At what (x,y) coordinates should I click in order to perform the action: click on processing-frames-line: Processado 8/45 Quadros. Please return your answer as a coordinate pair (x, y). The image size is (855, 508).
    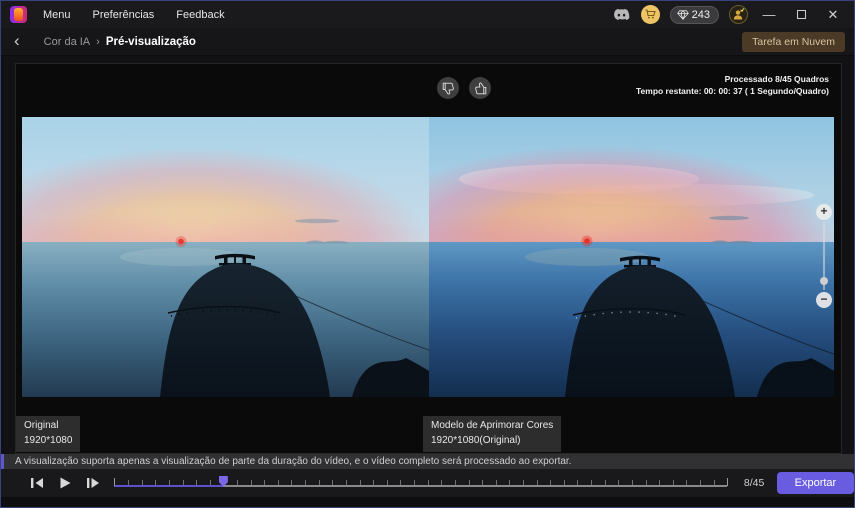
    Looking at the image, I should click on (776, 79).